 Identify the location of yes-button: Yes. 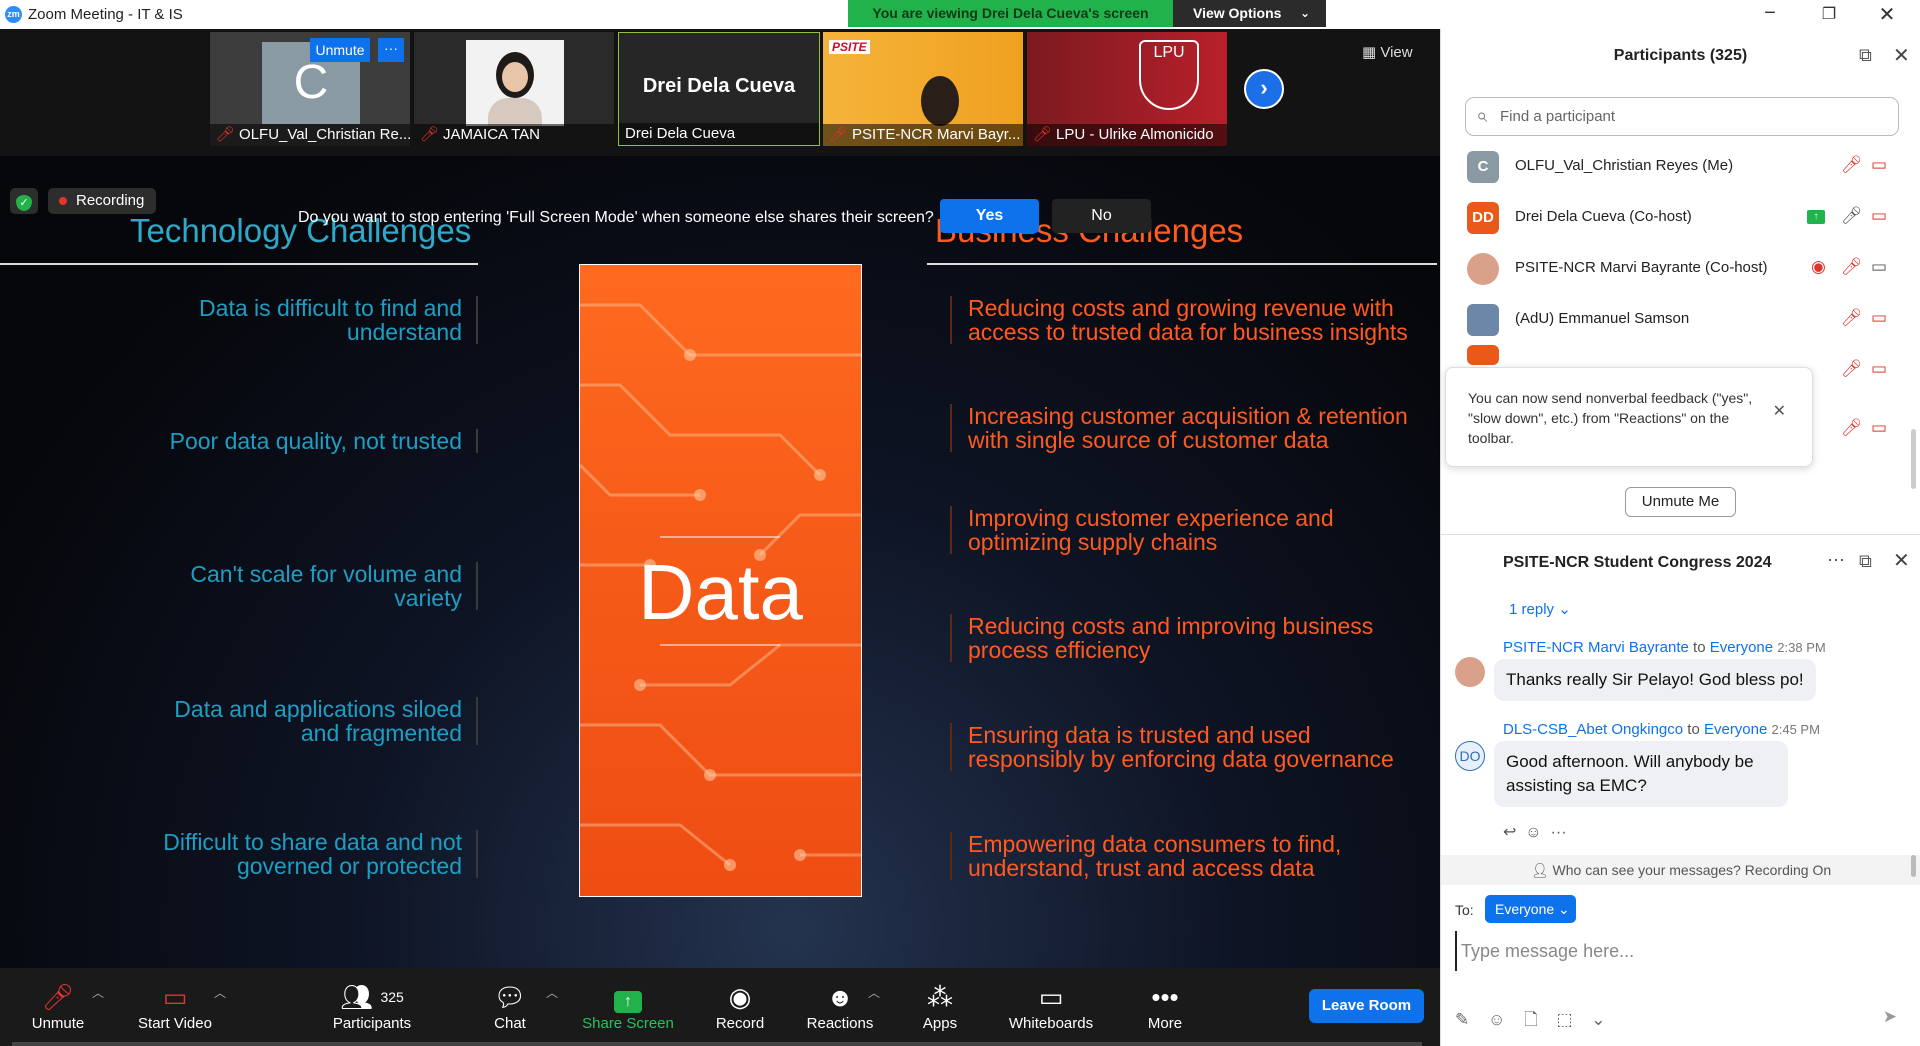
(989, 216).